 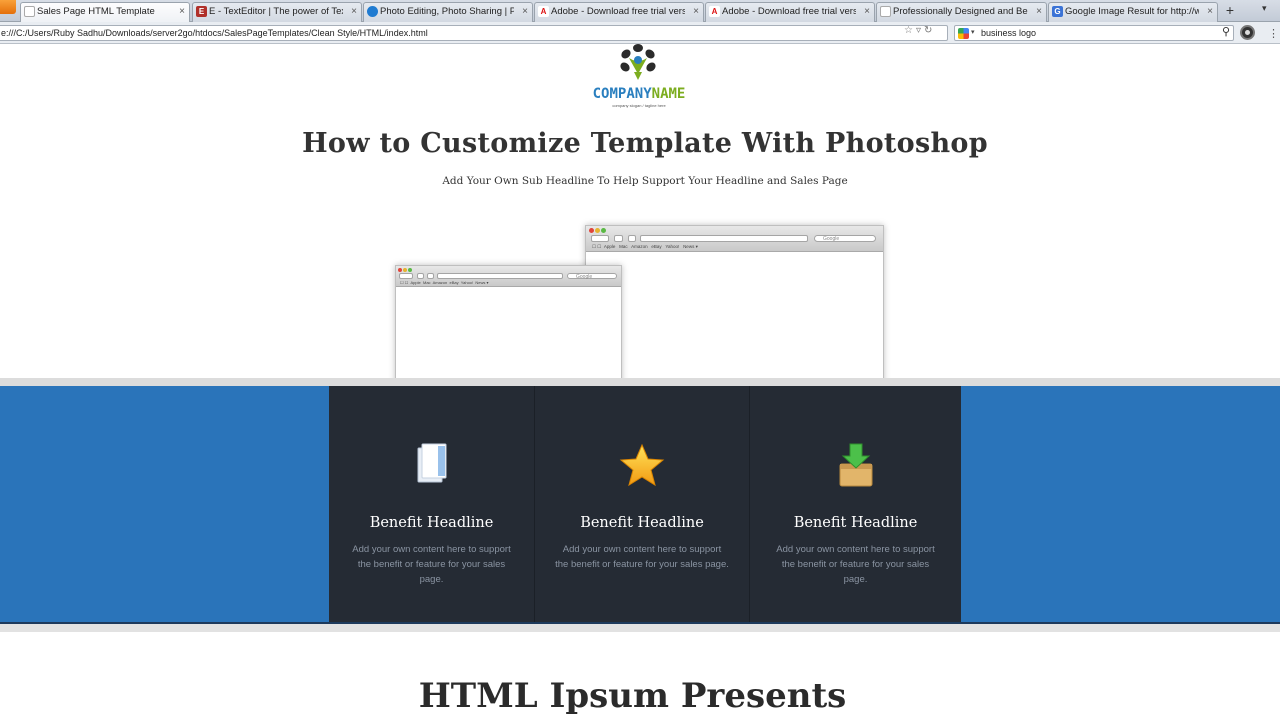 I want to click on bookmark-star-icon: ☆, so click(x=910, y=30).